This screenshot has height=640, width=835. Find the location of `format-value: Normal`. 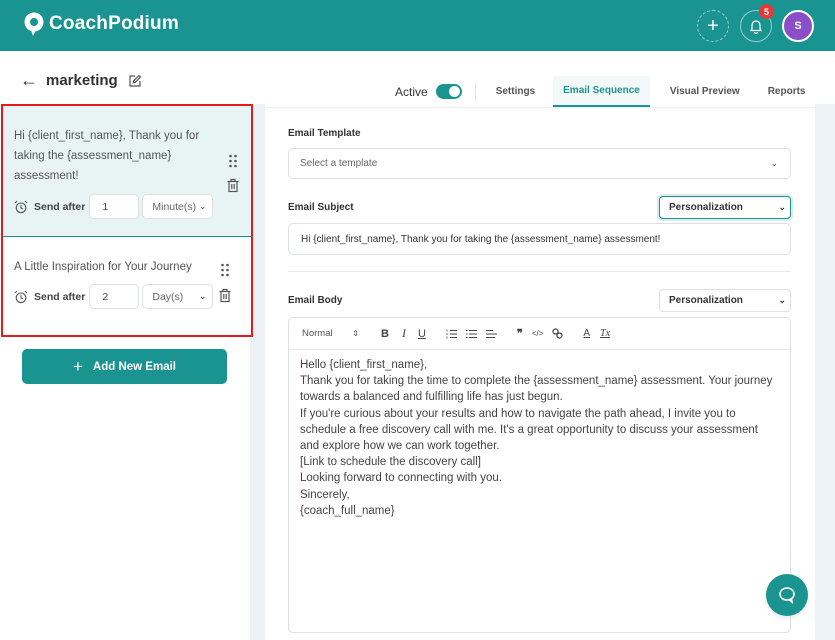

format-value: Normal is located at coordinates (317, 333).